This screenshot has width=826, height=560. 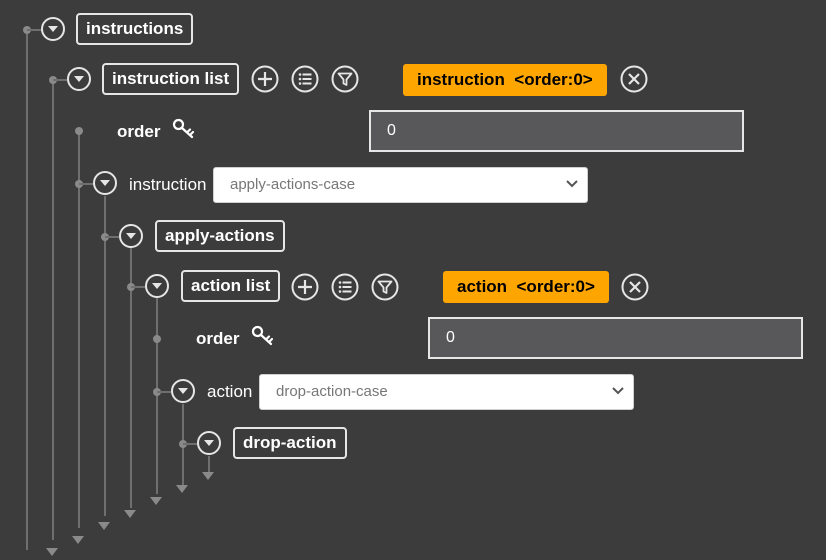 I want to click on action-order-input: 0, so click(x=615, y=338).